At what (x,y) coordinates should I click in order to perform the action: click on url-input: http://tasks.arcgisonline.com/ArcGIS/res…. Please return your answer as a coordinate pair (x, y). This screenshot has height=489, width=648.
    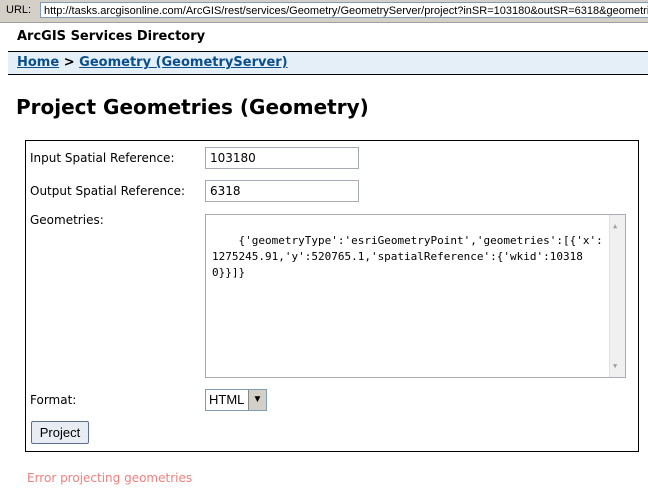
    Looking at the image, I should click on (344, 10).